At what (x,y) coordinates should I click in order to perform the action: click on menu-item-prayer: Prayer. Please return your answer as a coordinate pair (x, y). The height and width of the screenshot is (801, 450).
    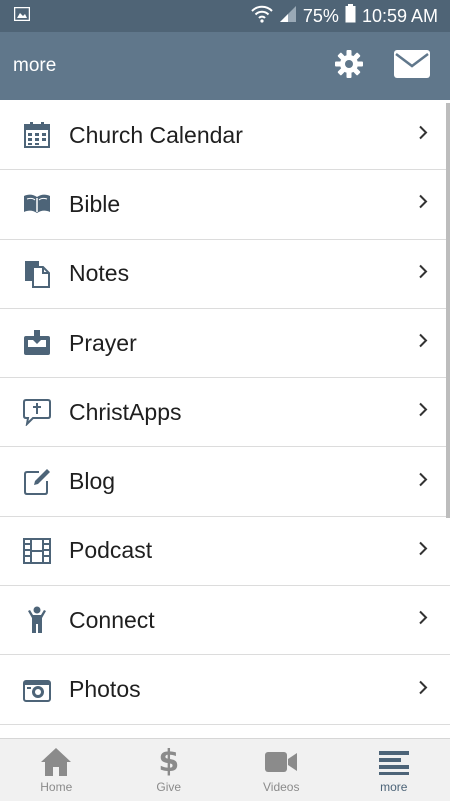
    Looking at the image, I should click on (225, 343).